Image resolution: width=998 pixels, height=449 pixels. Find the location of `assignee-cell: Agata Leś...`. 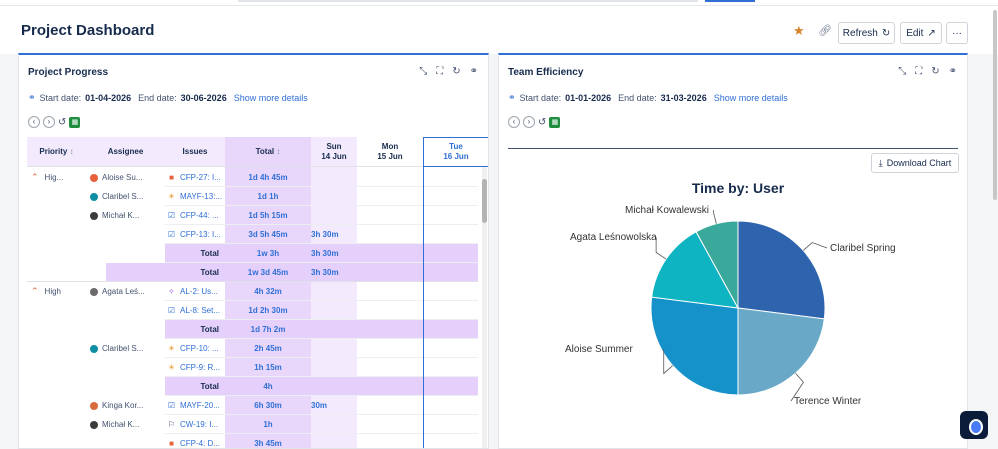

assignee-cell: Agata Leś... is located at coordinates (125, 291).